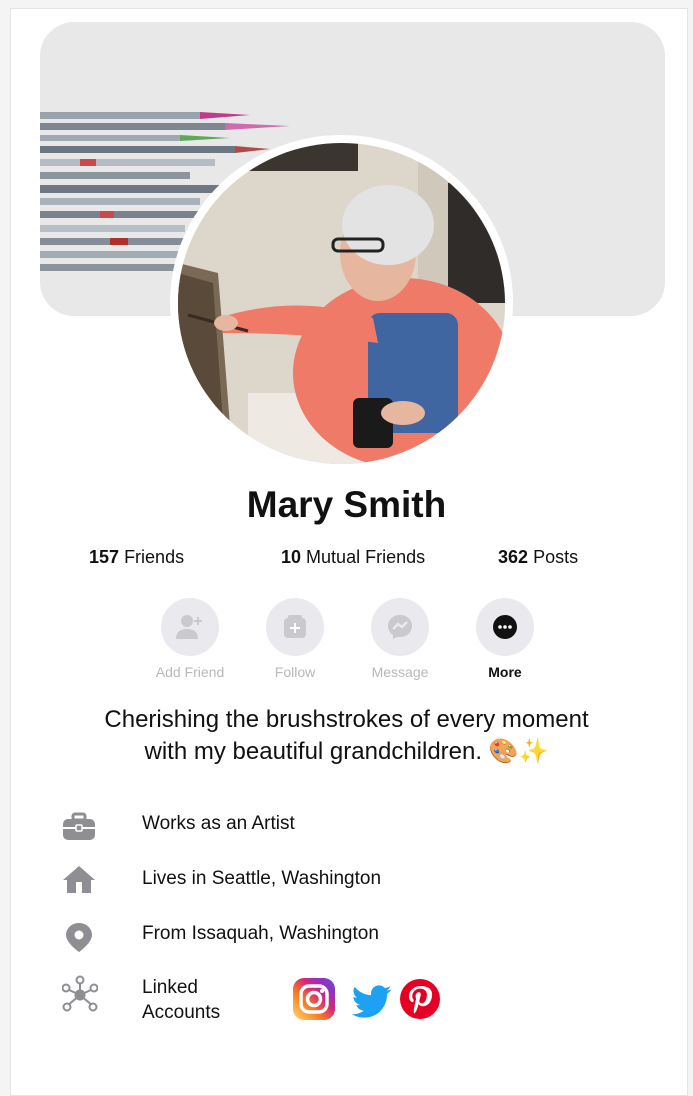  What do you see at coordinates (505, 672) in the screenshot?
I see `more-label: More` at bounding box center [505, 672].